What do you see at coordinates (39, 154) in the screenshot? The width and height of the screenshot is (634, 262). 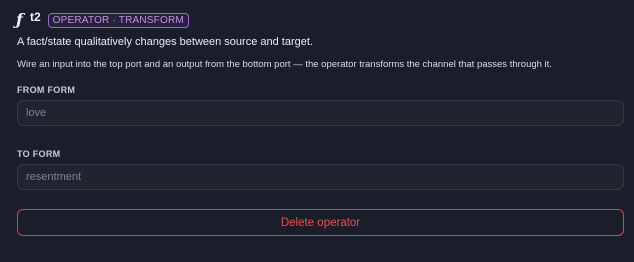 I see `to-form-label: TO FORM` at bounding box center [39, 154].